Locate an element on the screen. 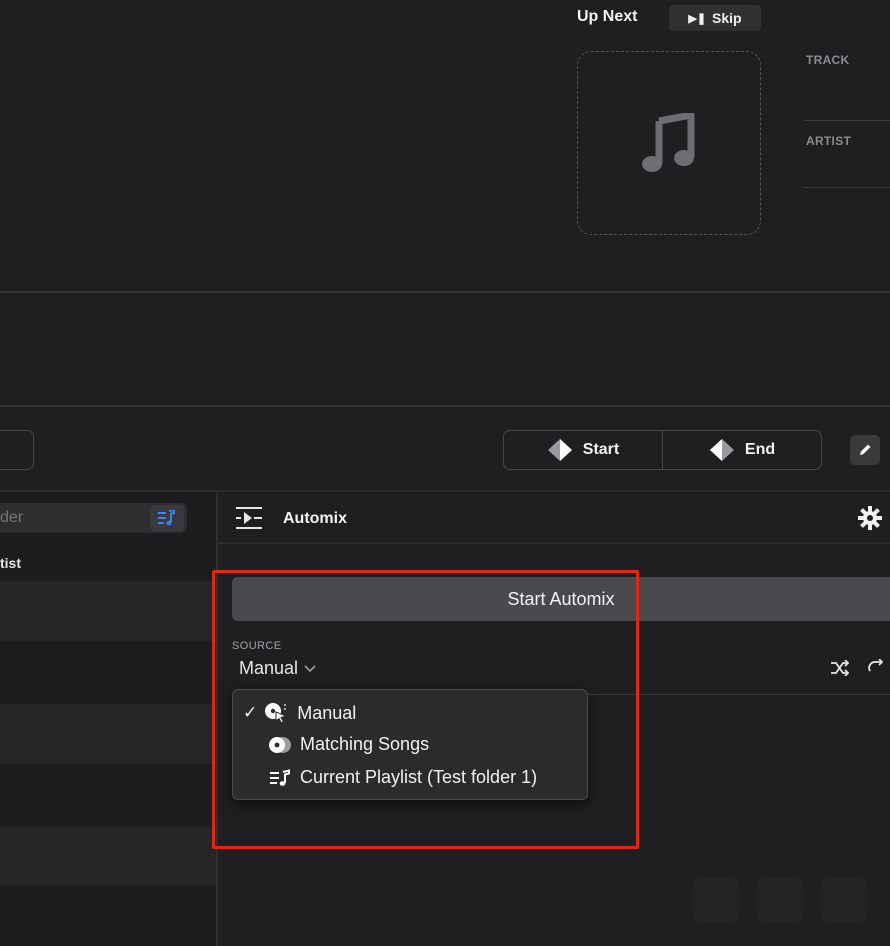 The width and height of the screenshot is (890, 946). automix-title: Automix is located at coordinates (315, 518).